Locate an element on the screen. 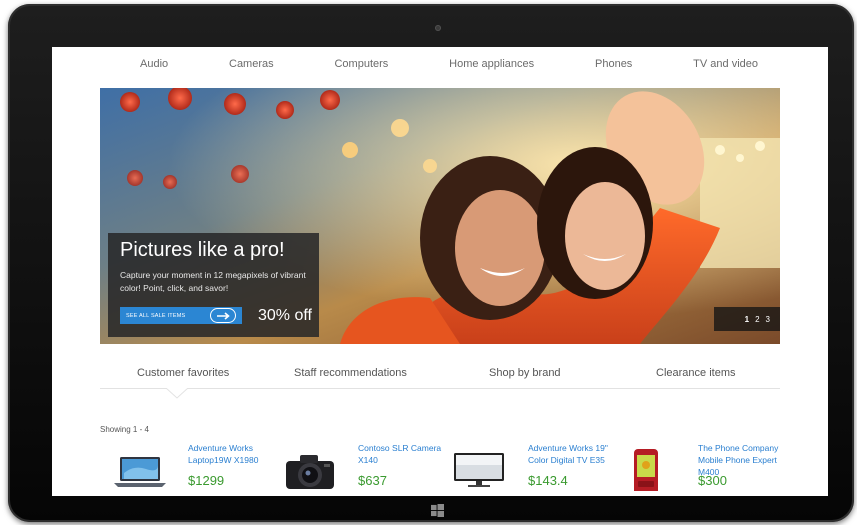  carousel-page-3: 3 is located at coordinates (768, 319).